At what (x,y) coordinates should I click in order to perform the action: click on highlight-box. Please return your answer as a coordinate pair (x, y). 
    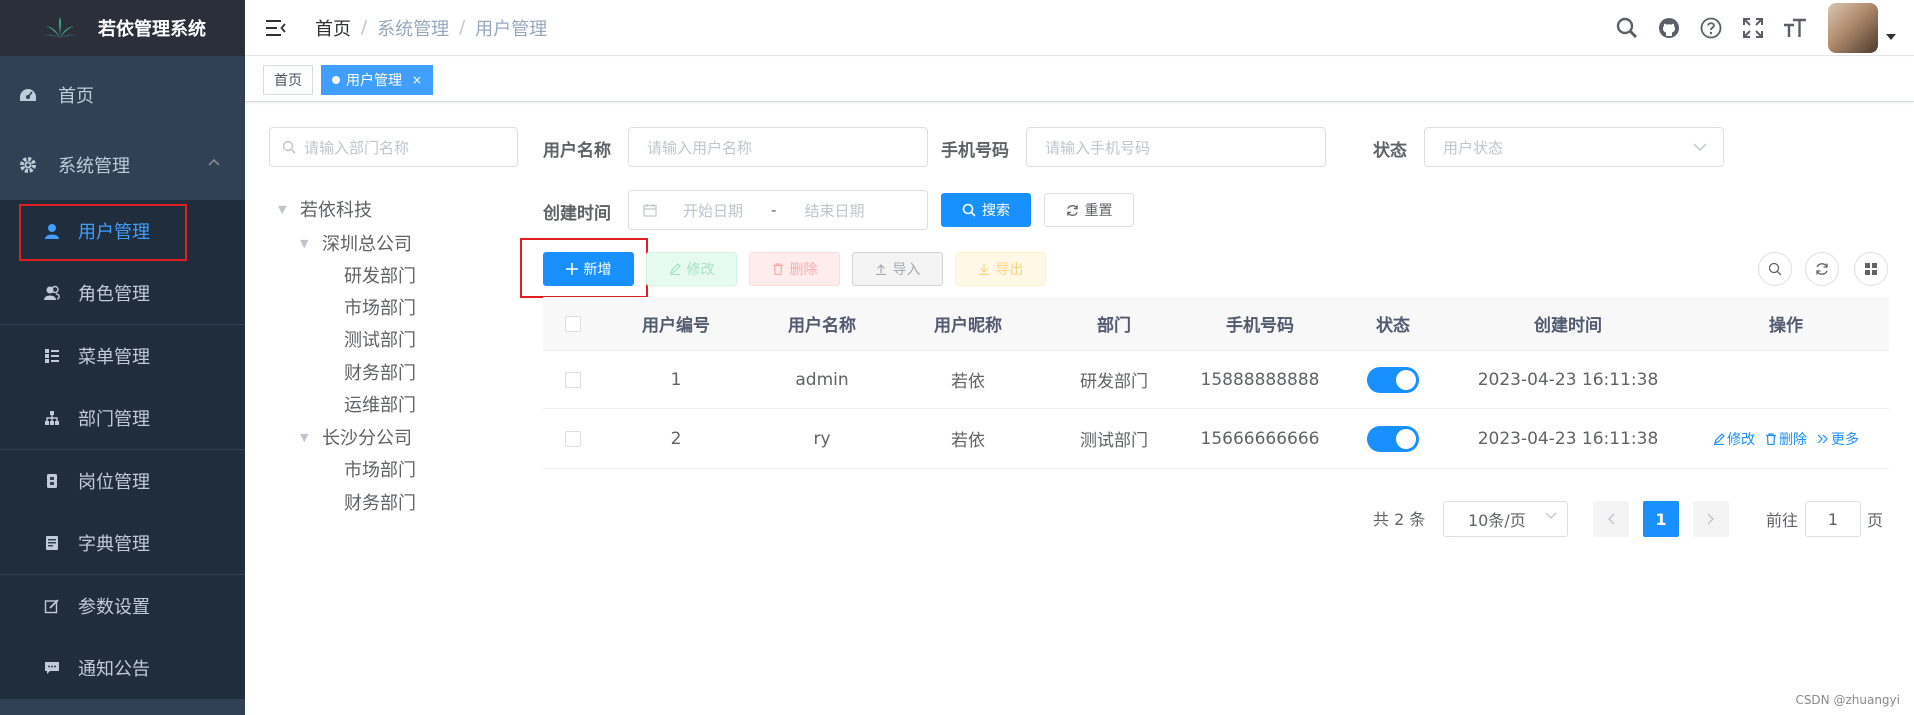
    Looking at the image, I should click on (103, 232).